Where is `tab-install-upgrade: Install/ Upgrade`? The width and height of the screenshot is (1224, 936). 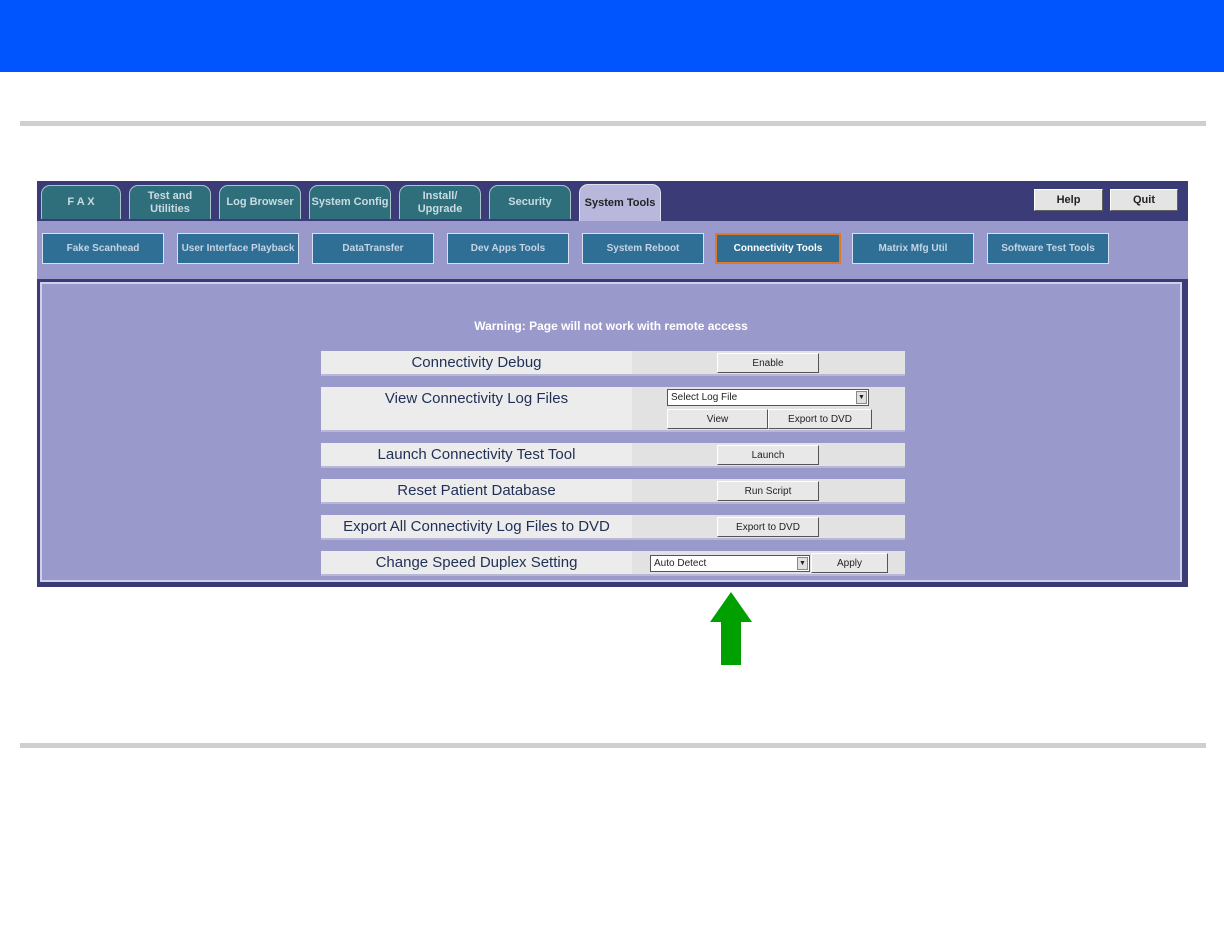 tab-install-upgrade: Install/ Upgrade is located at coordinates (440, 202).